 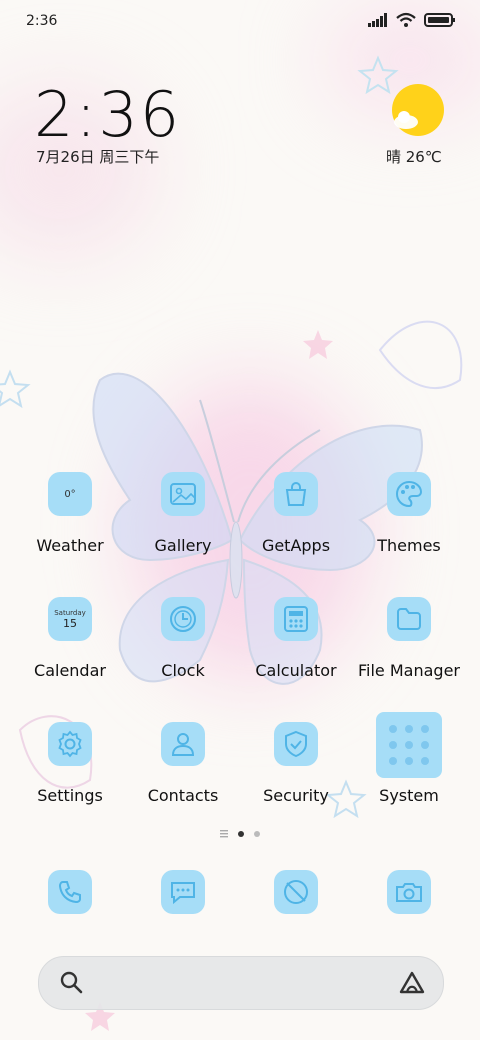 What do you see at coordinates (241, 983) in the screenshot?
I see `search-bar` at bounding box center [241, 983].